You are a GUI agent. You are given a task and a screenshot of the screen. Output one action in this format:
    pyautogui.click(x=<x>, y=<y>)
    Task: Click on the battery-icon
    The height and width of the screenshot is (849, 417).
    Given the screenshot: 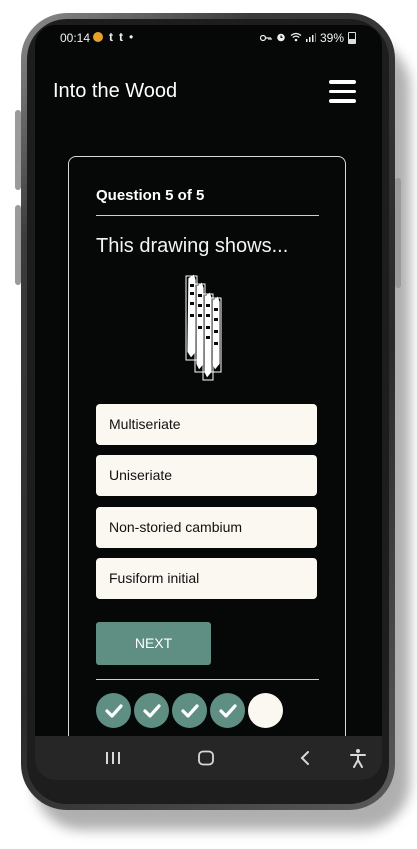 What is the action you would take?
    pyautogui.click(x=352, y=38)
    